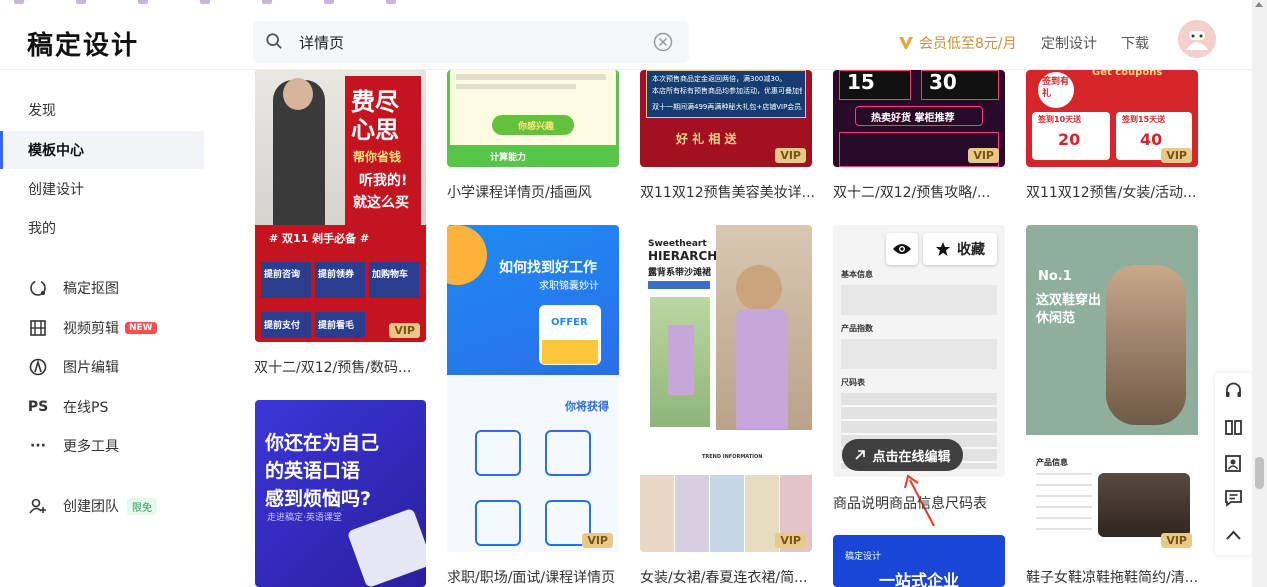 The image size is (1267, 587). I want to click on sidebar-item-template-center: 模板中心, so click(102, 150).